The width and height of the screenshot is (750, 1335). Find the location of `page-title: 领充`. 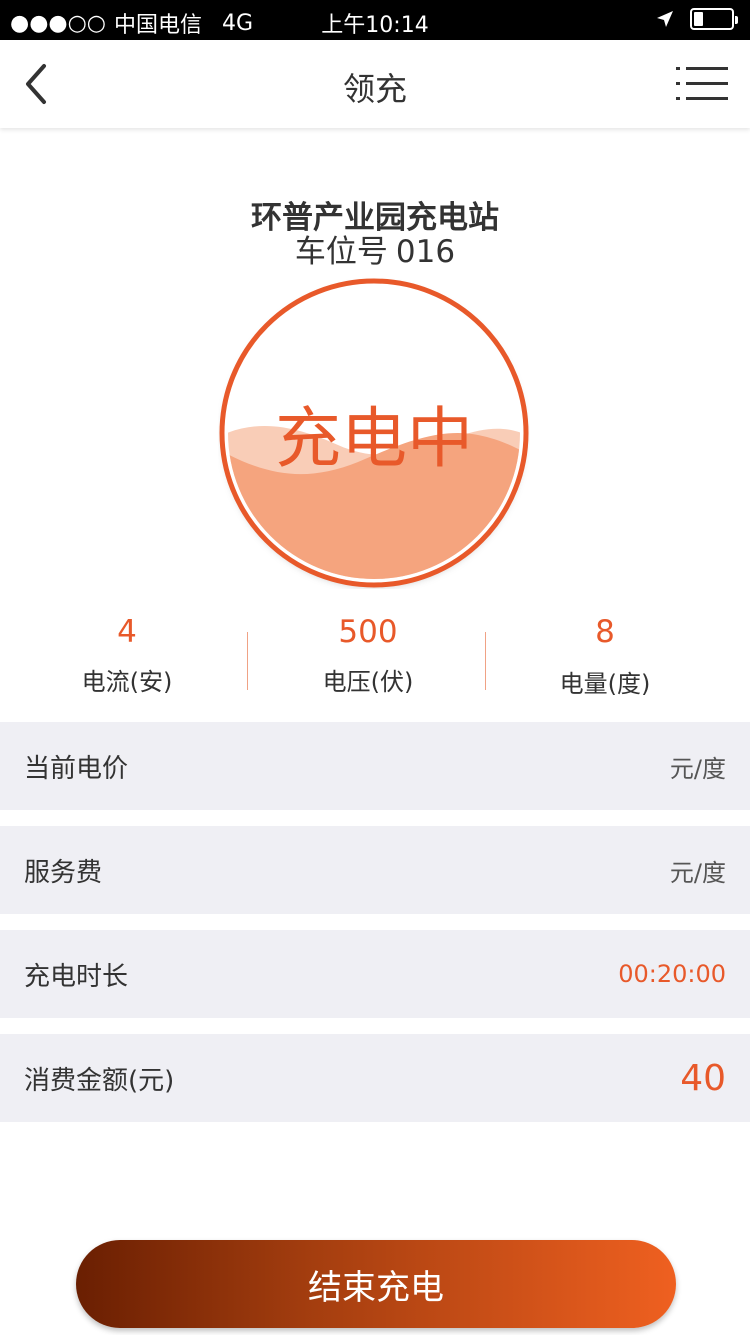

page-title: 领充 is located at coordinates (374, 89).